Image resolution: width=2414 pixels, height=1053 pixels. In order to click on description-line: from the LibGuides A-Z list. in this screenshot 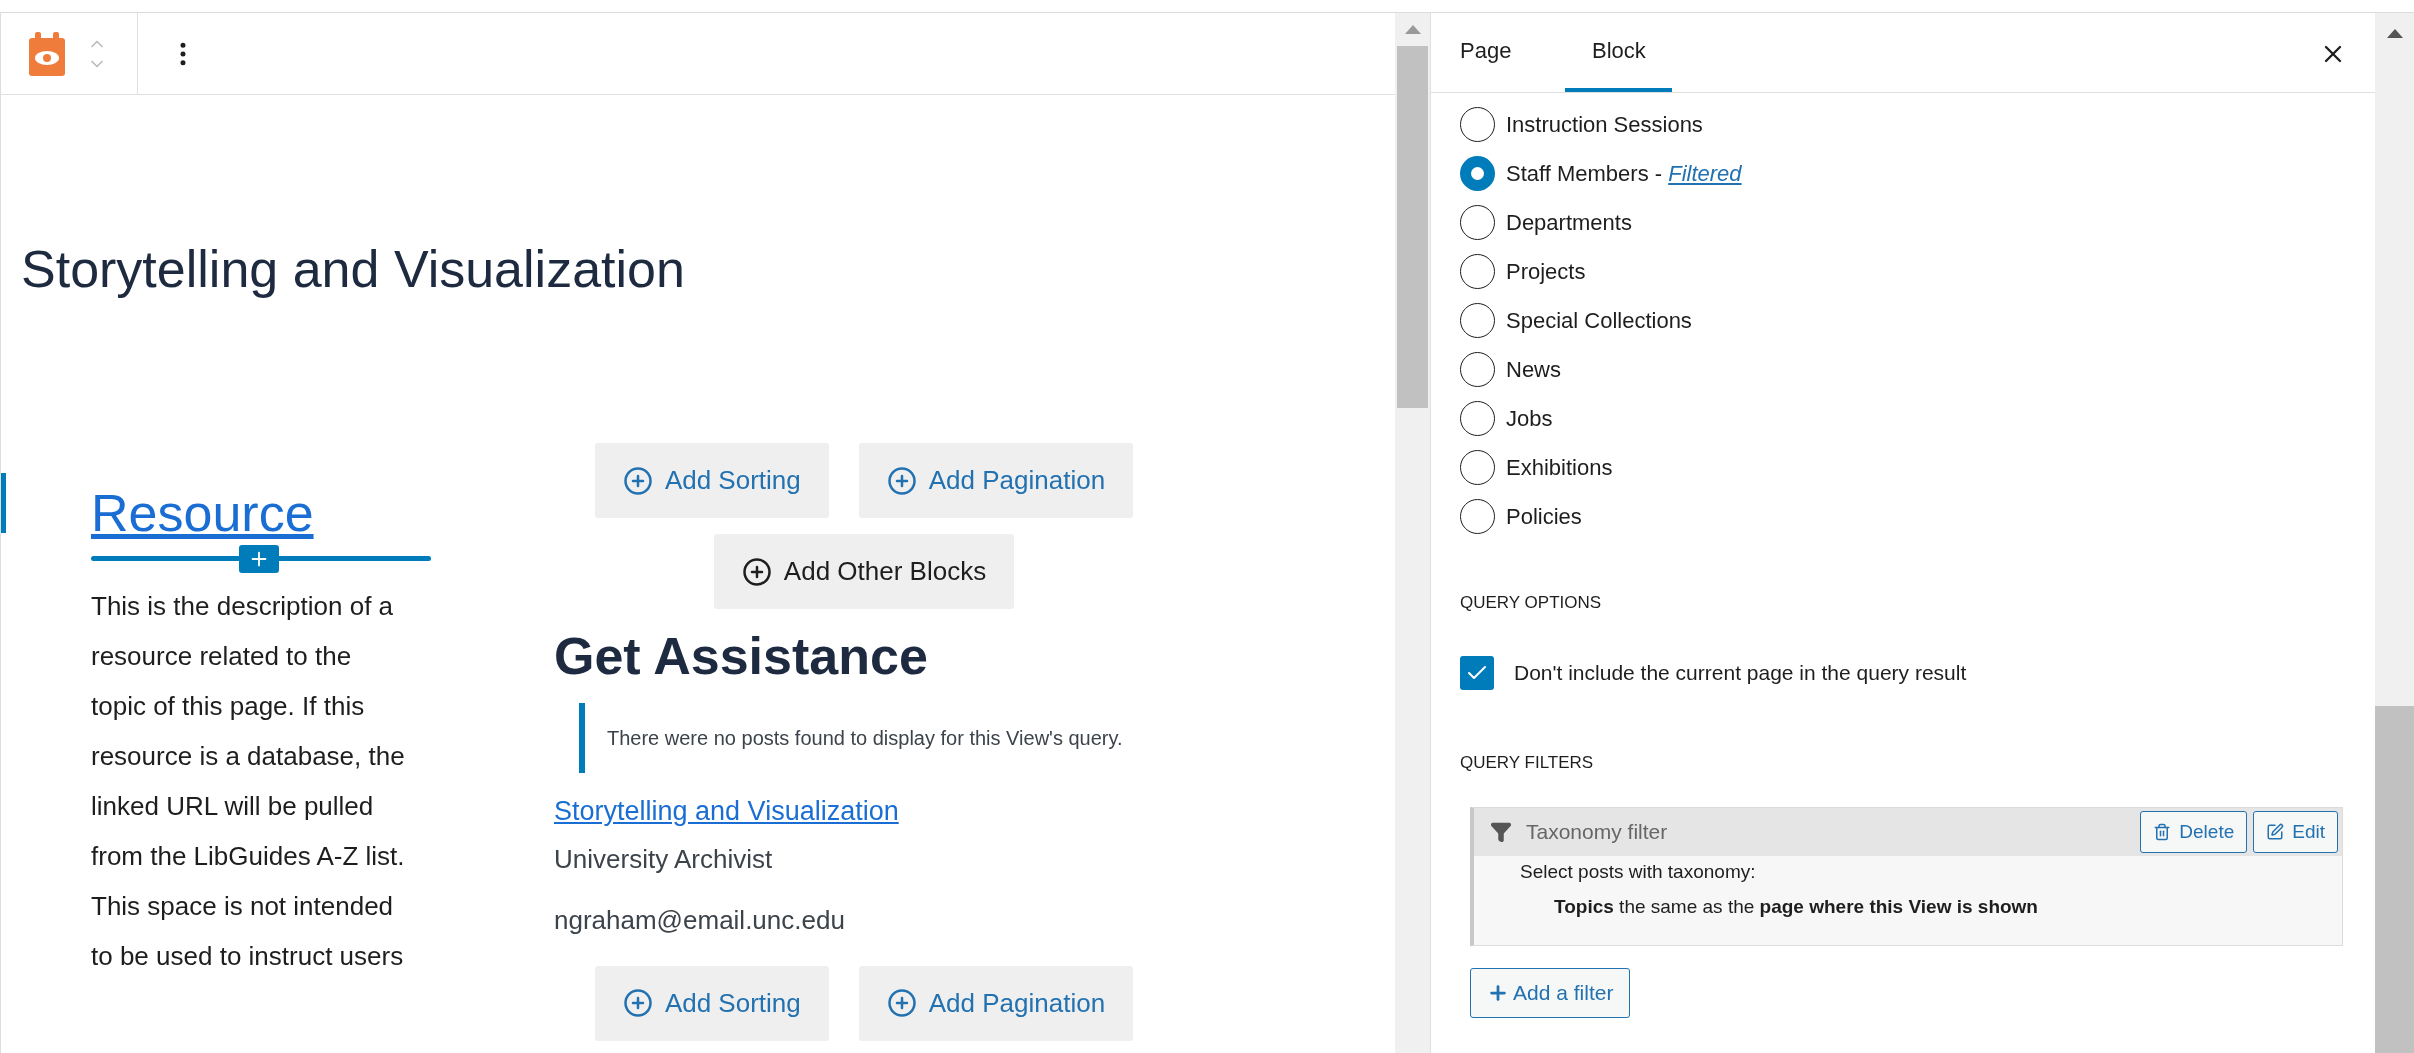, I will do `click(248, 856)`.